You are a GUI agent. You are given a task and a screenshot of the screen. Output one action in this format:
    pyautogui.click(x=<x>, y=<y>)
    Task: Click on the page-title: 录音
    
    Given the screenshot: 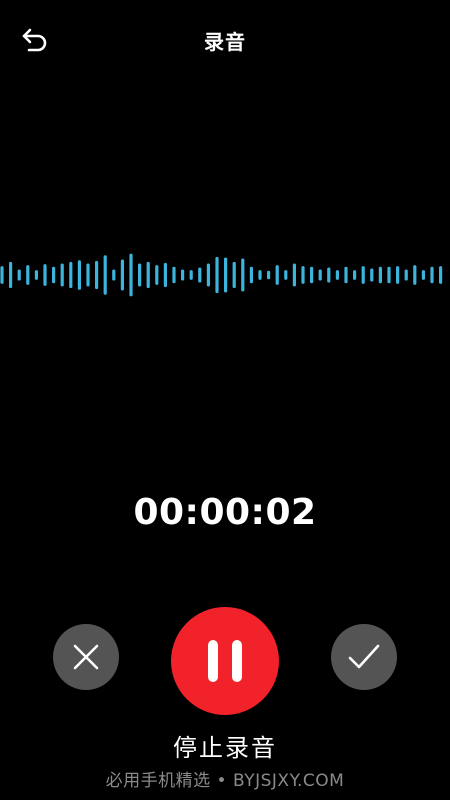 What is the action you would take?
    pyautogui.click(x=225, y=42)
    